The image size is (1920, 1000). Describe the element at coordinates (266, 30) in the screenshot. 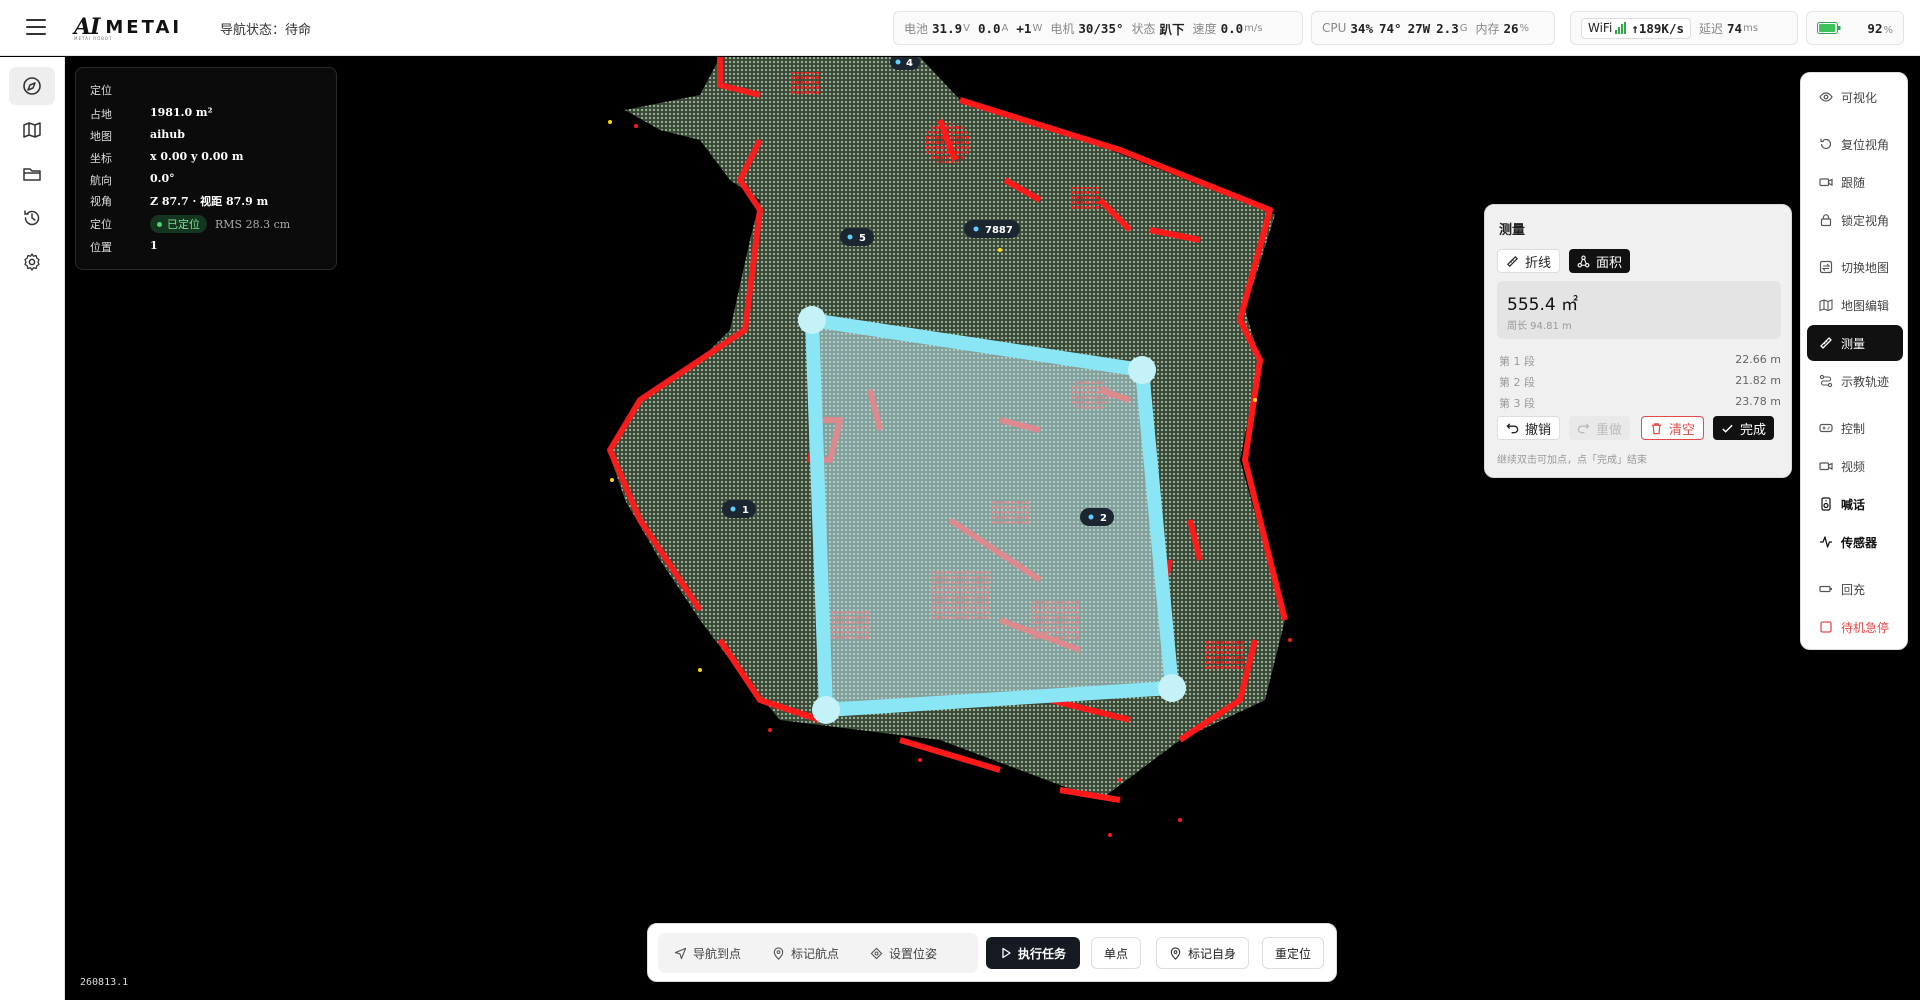

I see `nav-state: 导航状态：待命` at that location.